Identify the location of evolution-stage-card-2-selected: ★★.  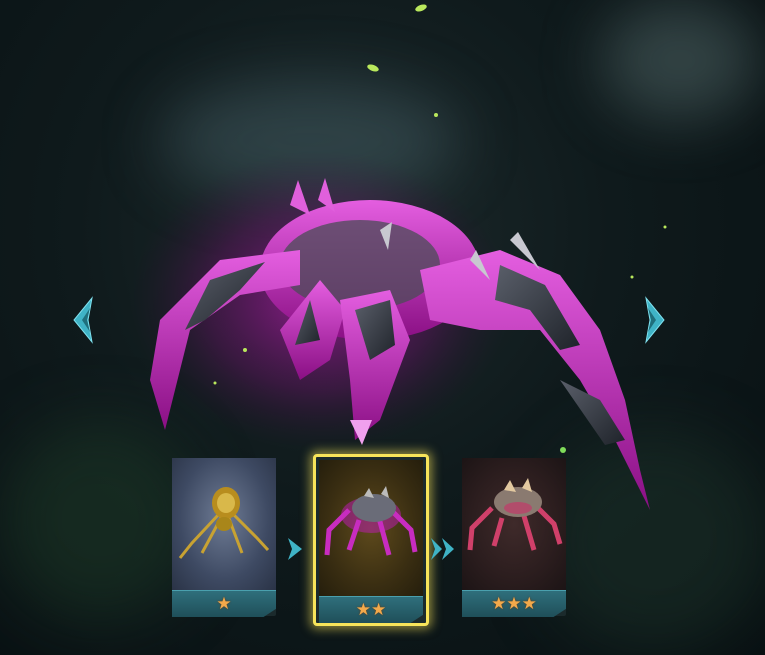
(371, 540).